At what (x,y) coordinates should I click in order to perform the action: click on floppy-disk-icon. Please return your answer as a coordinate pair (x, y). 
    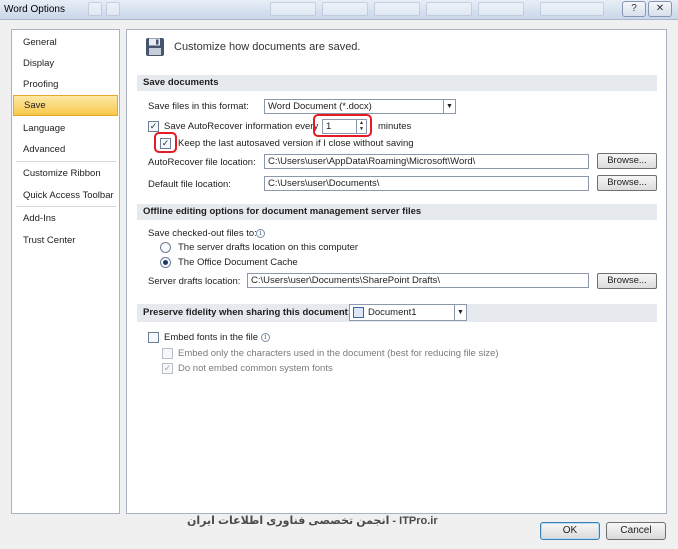
    Looking at the image, I should click on (155, 47).